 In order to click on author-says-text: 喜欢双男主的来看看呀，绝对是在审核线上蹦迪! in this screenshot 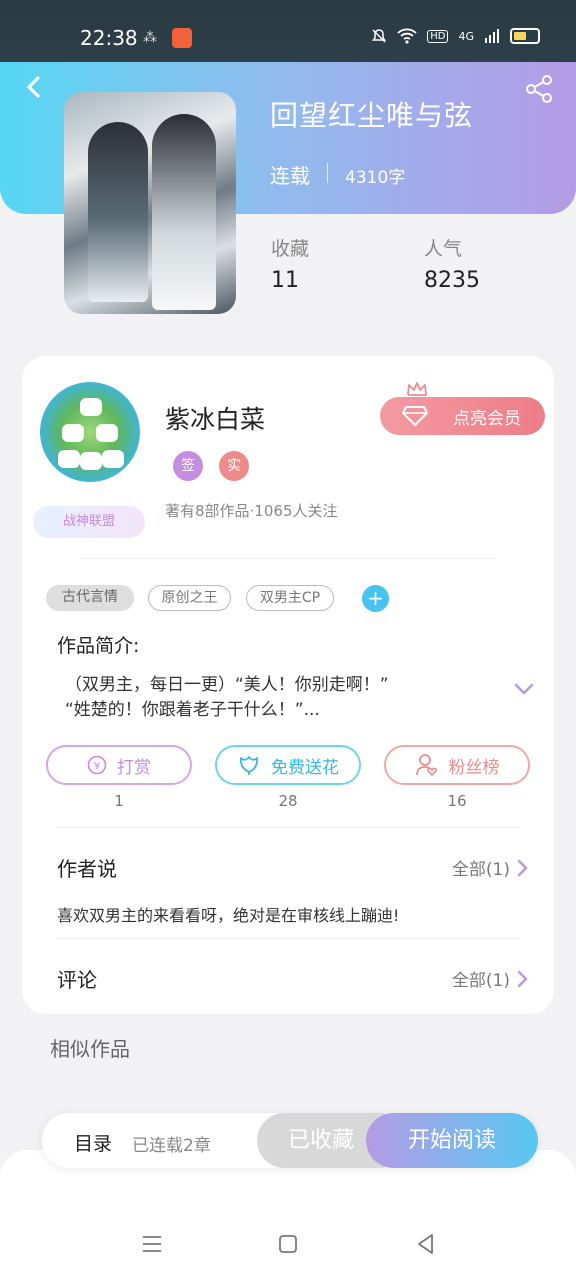, I will do `click(228, 915)`.